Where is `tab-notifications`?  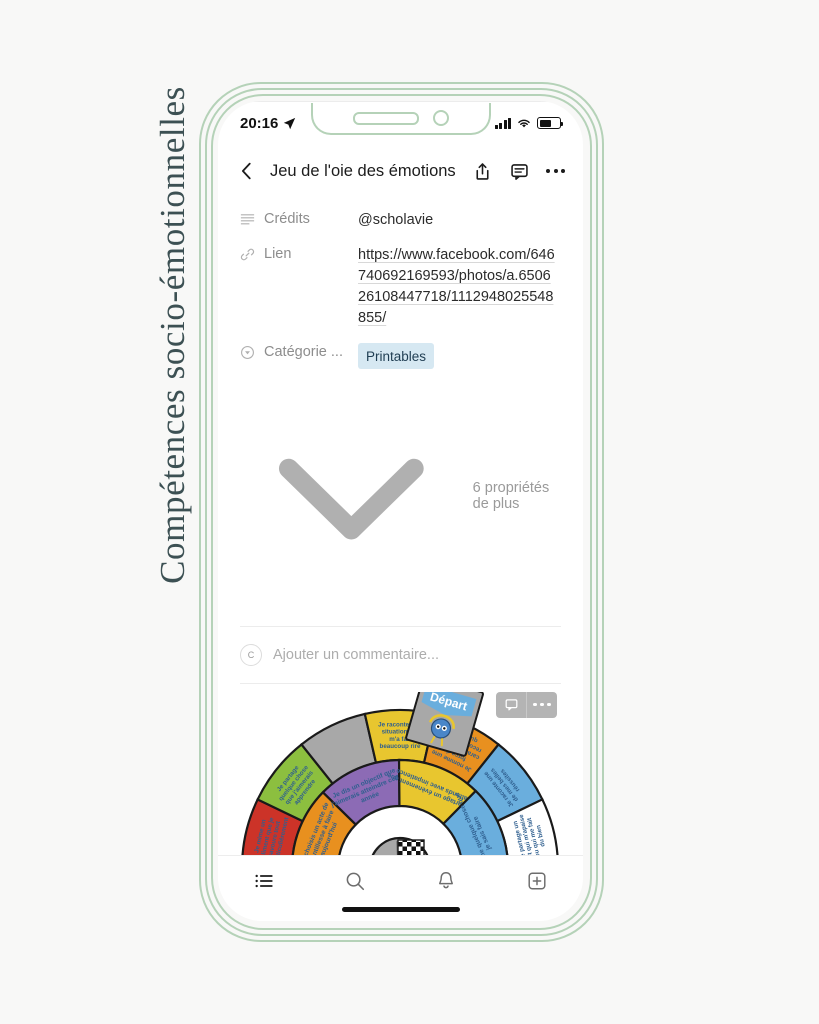 tab-notifications is located at coordinates (446, 881).